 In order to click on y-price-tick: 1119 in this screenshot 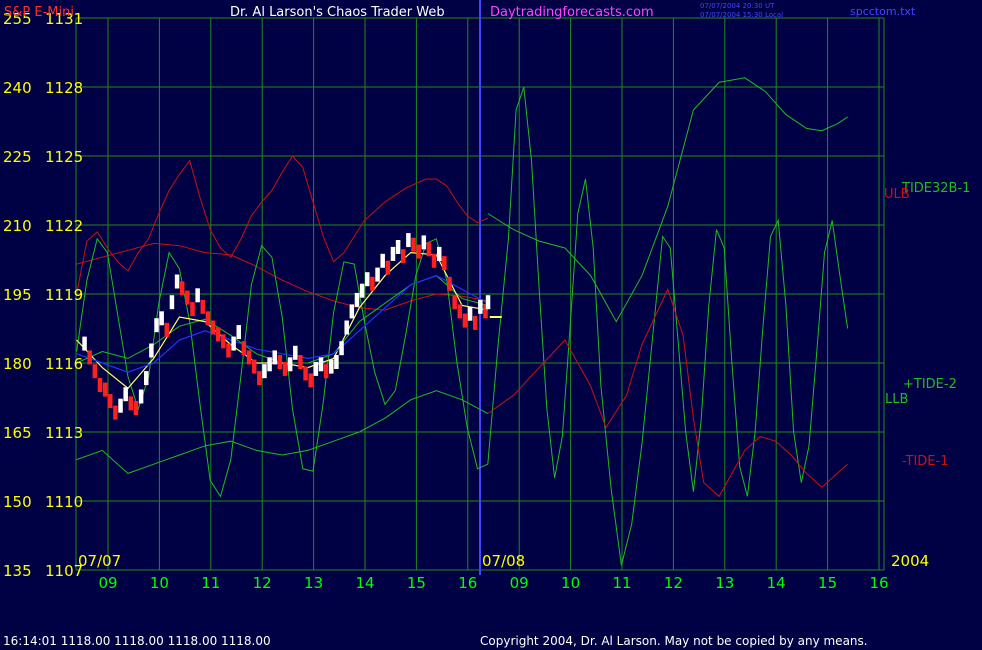, I will do `click(64, 295)`.